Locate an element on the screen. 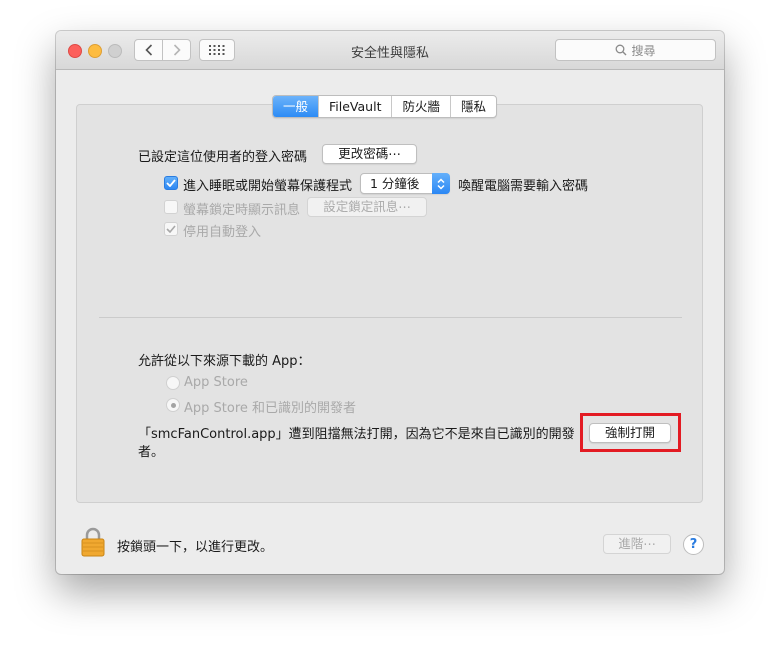  section-divider is located at coordinates (390, 317).